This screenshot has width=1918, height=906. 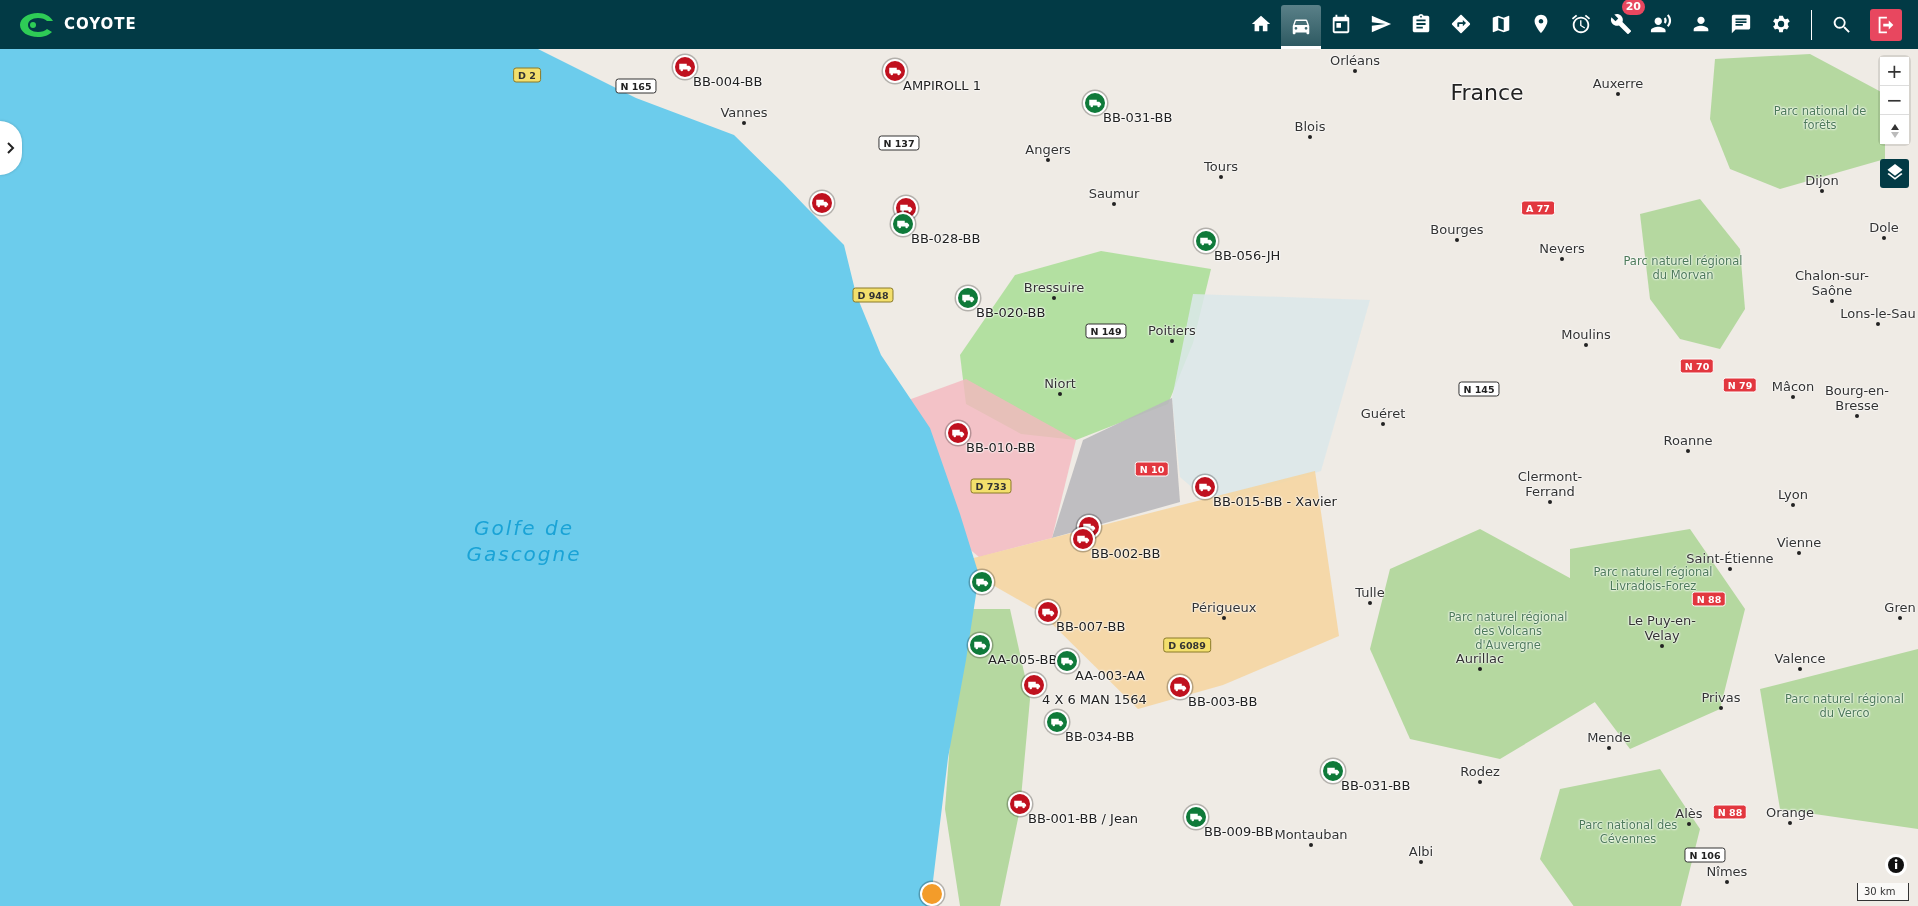 I want to click on city-label: Poitiers, so click(x=1172, y=330).